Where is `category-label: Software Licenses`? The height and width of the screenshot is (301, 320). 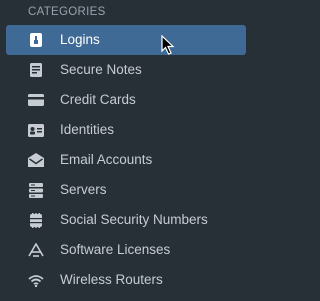 category-label: Software Licenses is located at coordinates (115, 249).